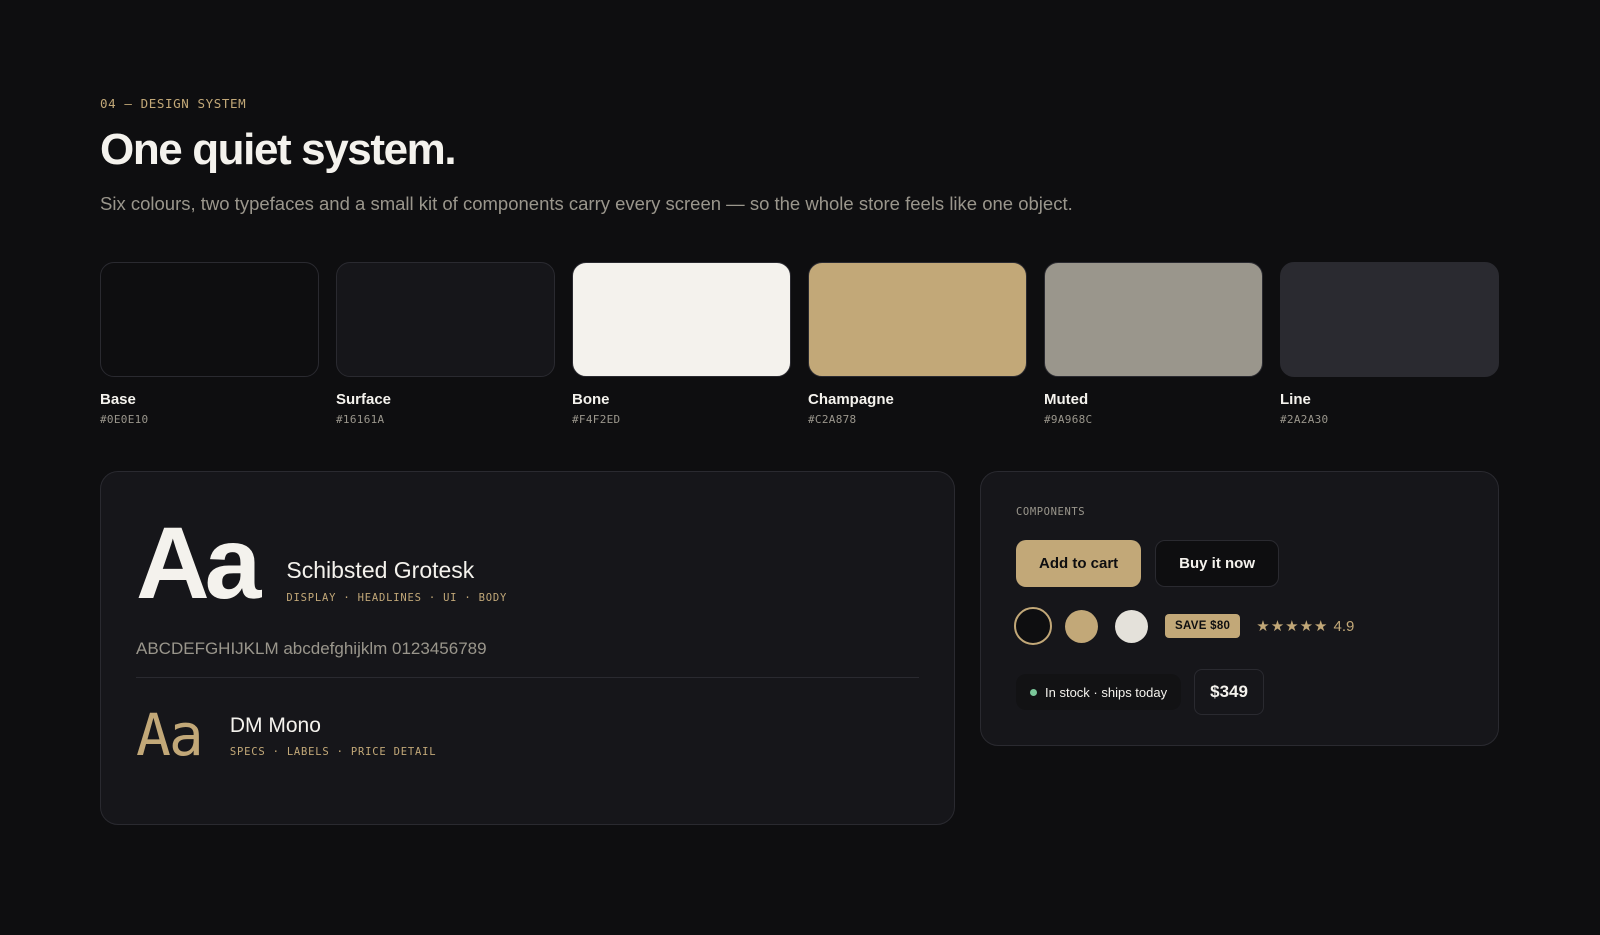  Describe the element at coordinates (170, 735) in the screenshot. I see `mono-font-sample: Aa` at that location.